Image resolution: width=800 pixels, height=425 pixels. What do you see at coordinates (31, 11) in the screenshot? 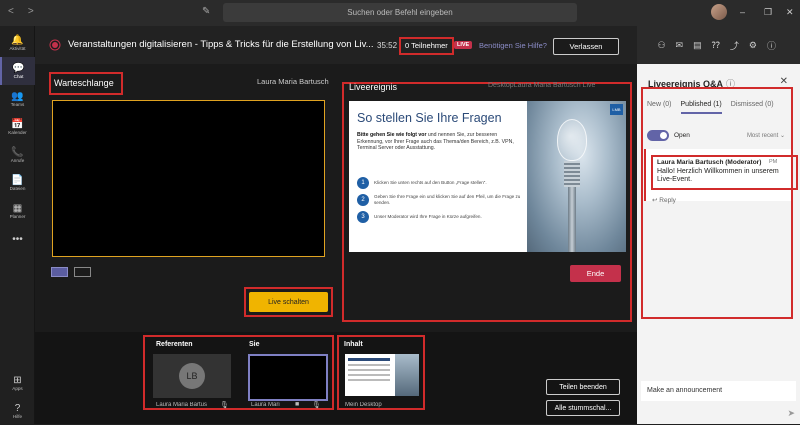
I see `forward-icon: >` at bounding box center [31, 11].